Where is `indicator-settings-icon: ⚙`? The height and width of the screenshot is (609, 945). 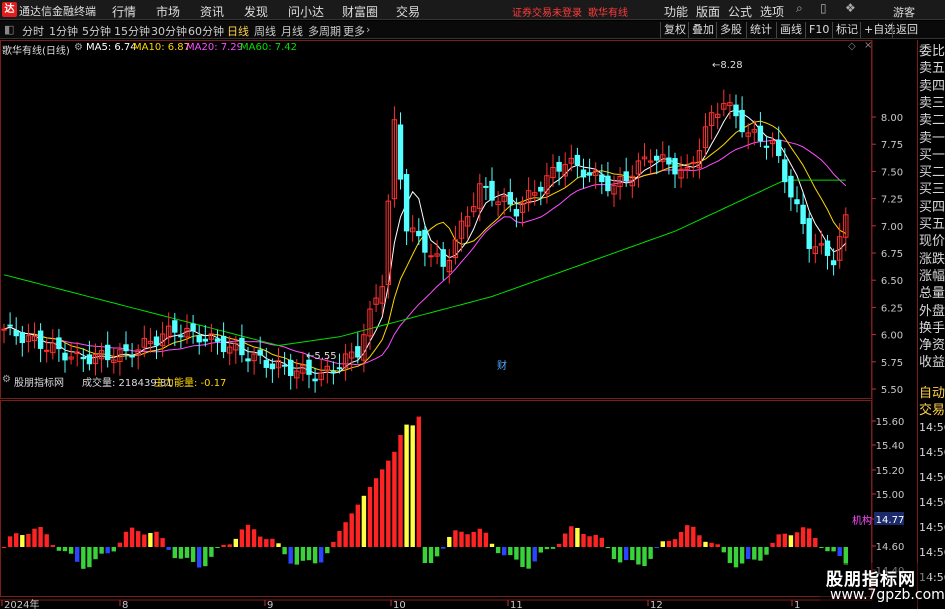 indicator-settings-icon: ⚙ is located at coordinates (6, 379).